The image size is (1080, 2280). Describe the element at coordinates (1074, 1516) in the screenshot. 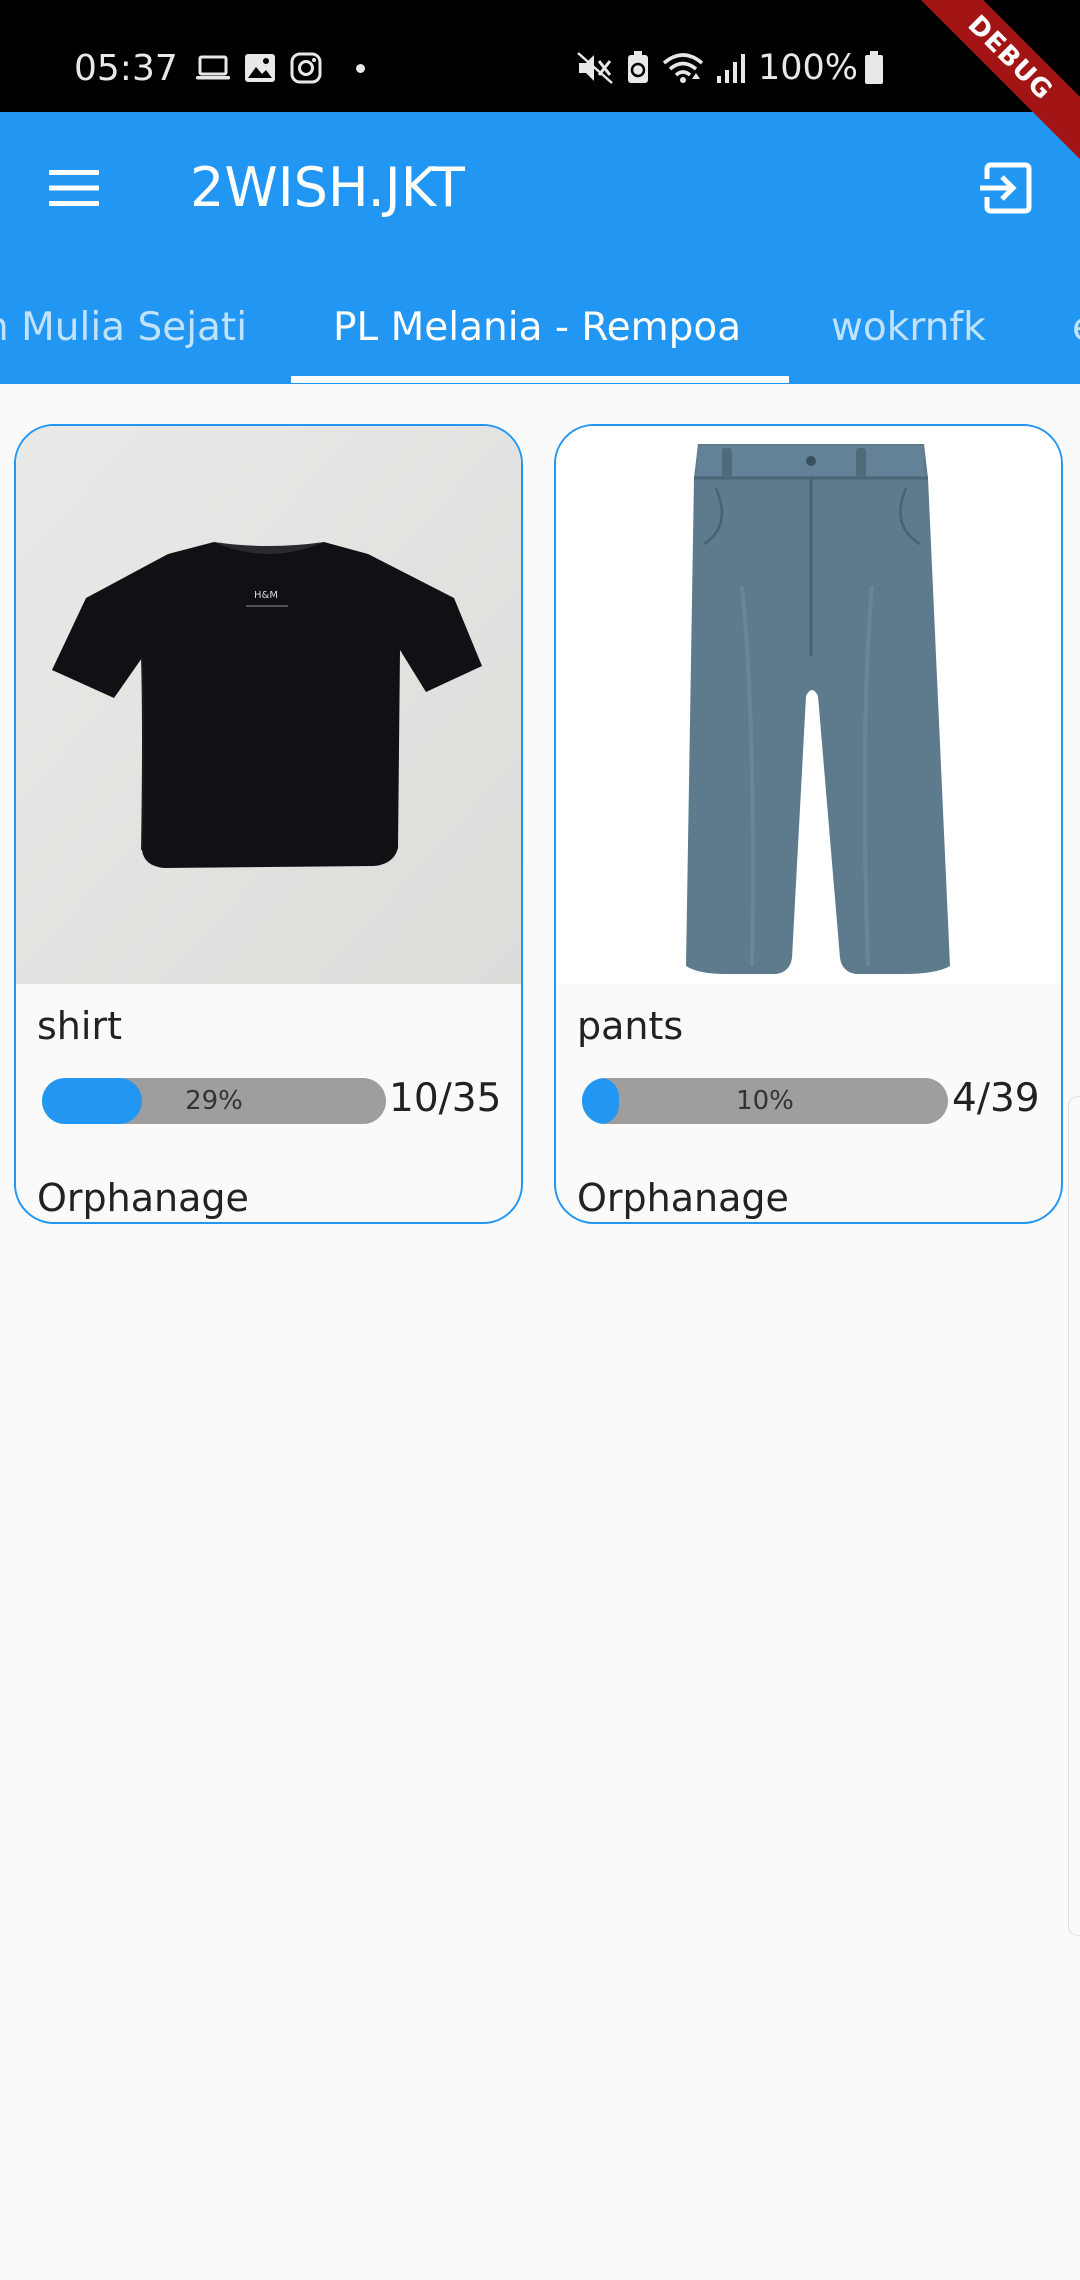

I see `scroll-edge` at that location.